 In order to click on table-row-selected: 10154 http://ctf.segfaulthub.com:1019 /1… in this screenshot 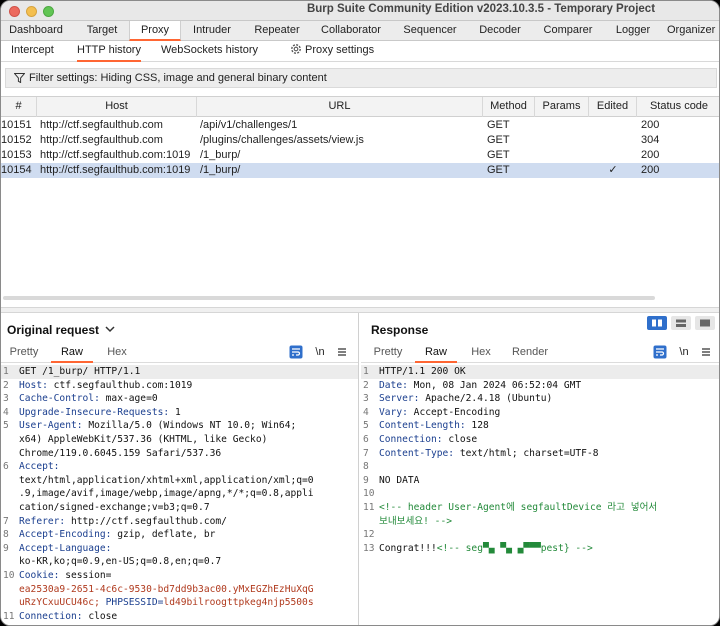, I will do `click(360, 170)`.